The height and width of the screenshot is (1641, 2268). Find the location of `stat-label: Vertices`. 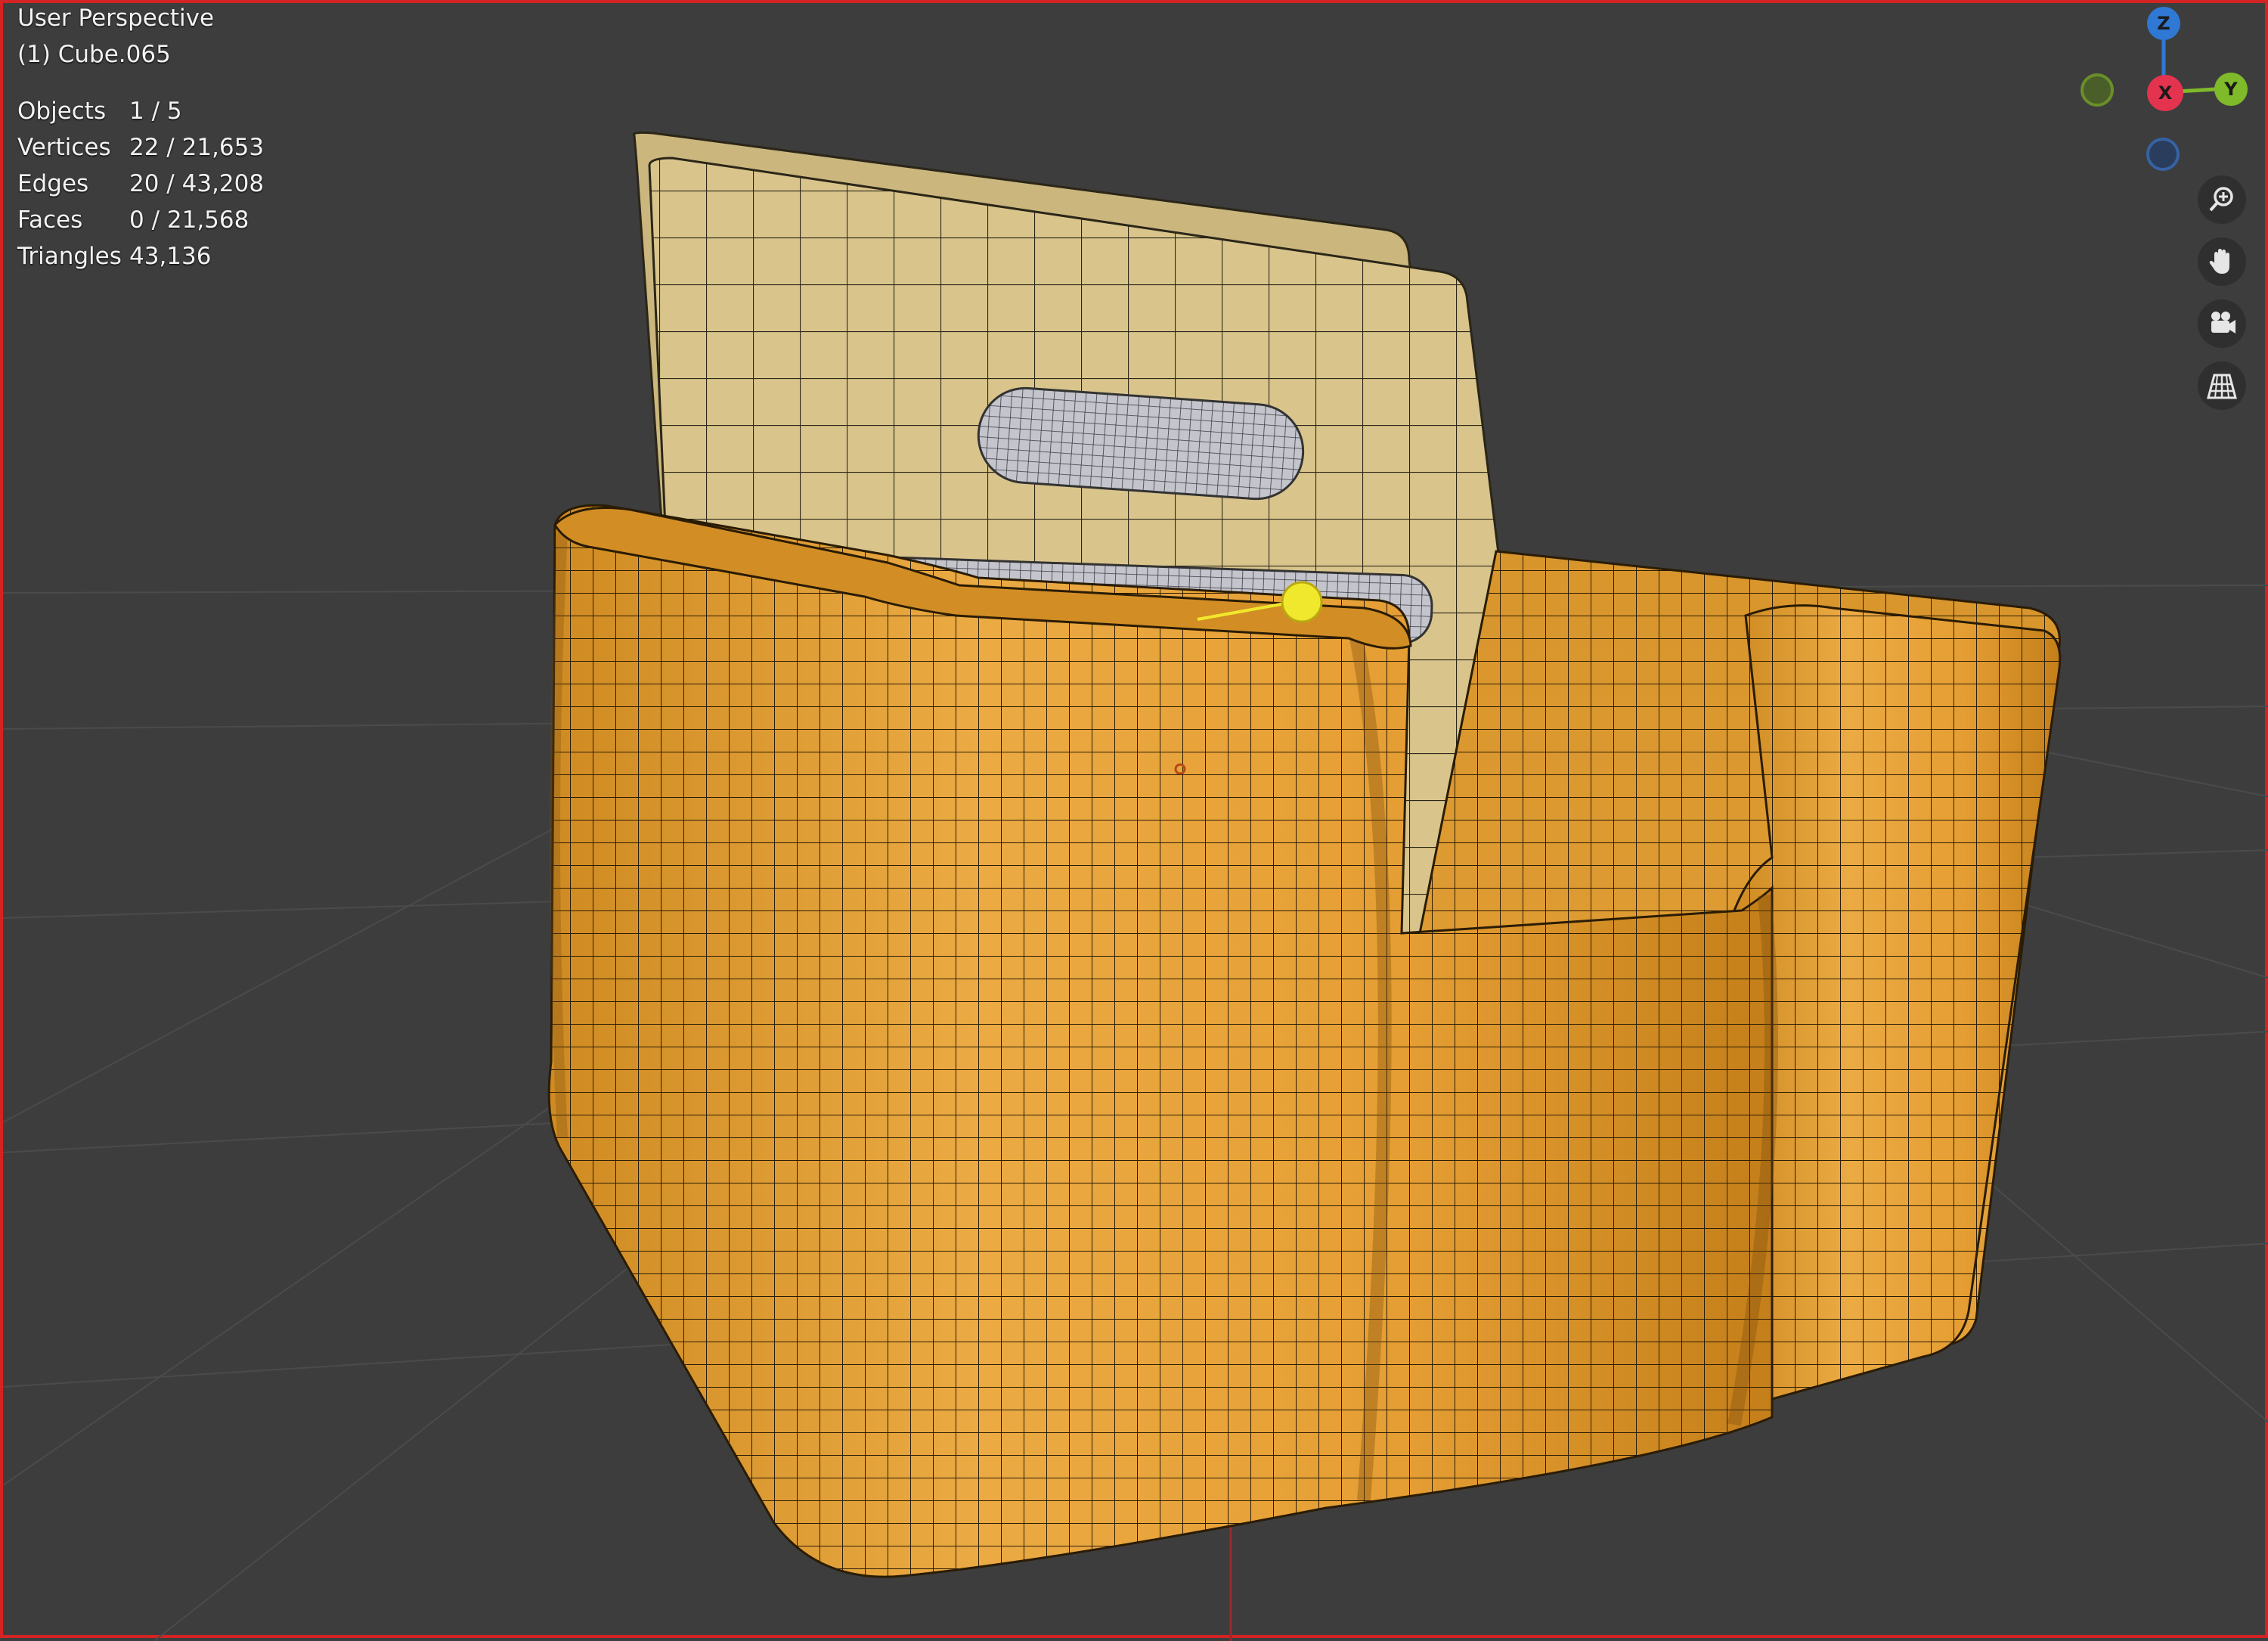

stat-label: Vertices is located at coordinates (64, 147).